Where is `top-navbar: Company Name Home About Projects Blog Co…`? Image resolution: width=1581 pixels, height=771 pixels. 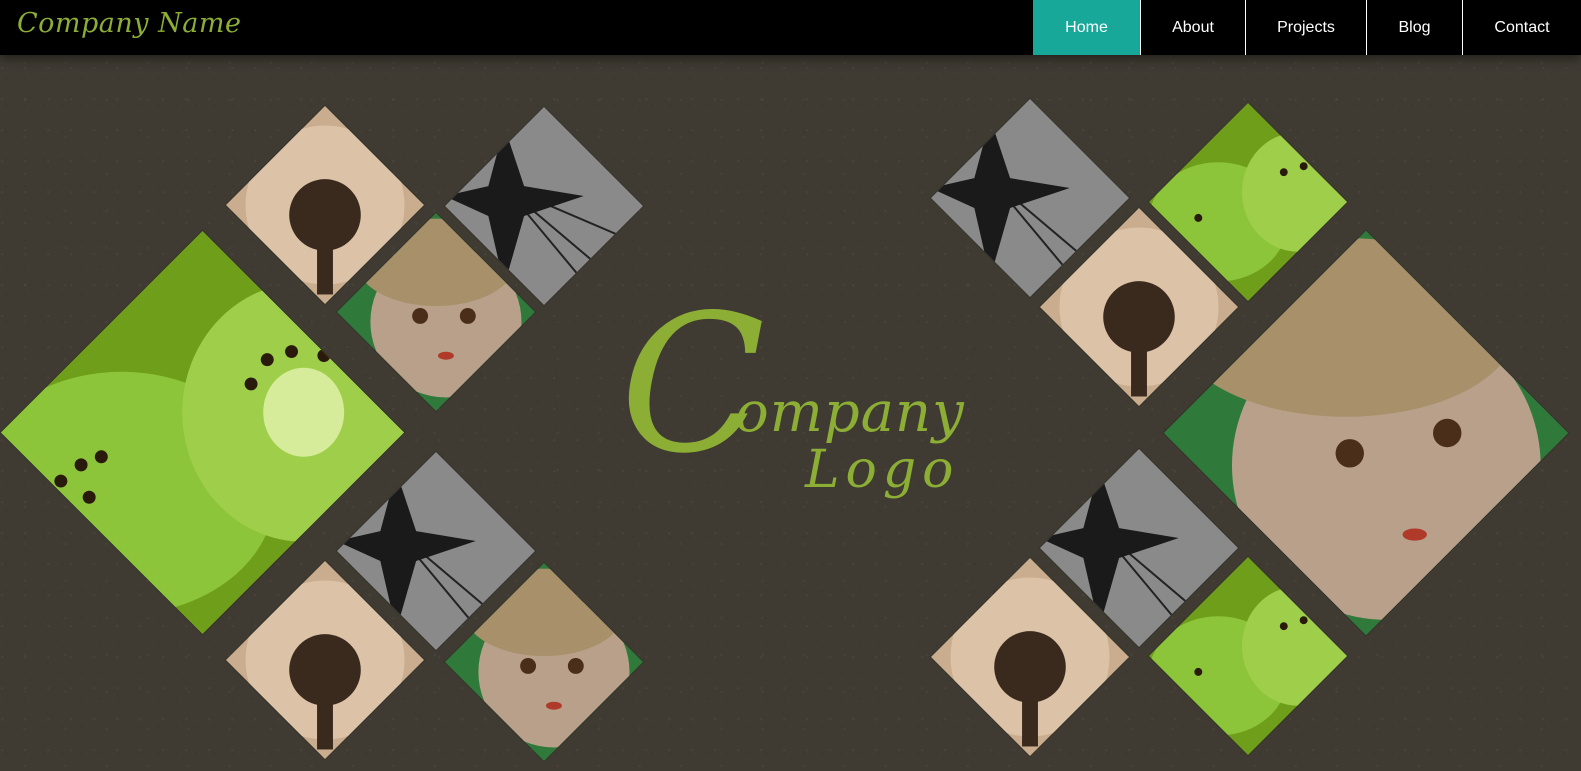
top-navbar: Company Name Home About Projects Blog Co… is located at coordinates (790, 27).